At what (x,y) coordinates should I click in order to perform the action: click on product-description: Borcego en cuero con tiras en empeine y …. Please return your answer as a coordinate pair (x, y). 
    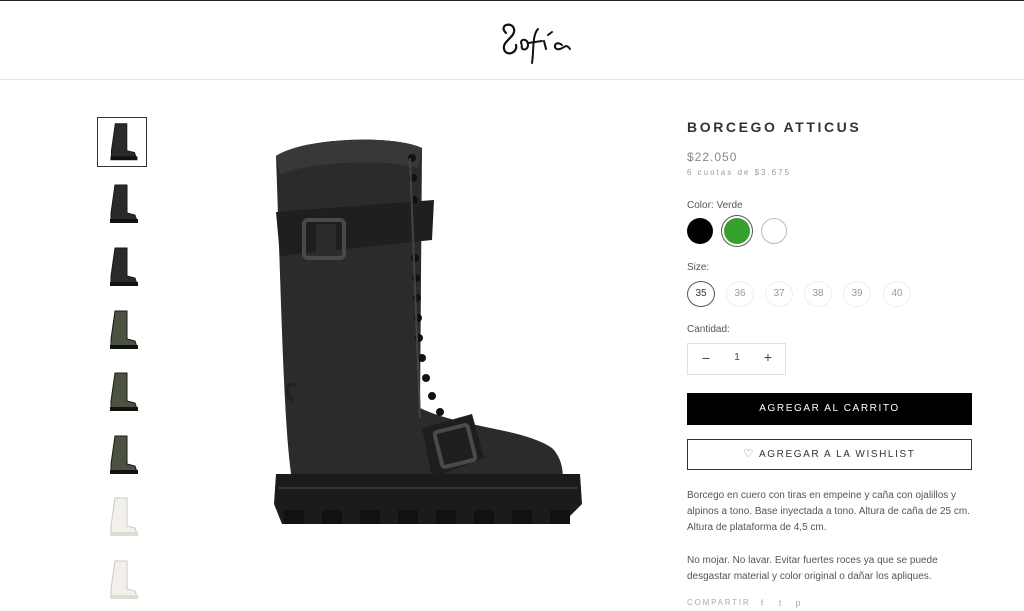
    Looking at the image, I should click on (828, 511).